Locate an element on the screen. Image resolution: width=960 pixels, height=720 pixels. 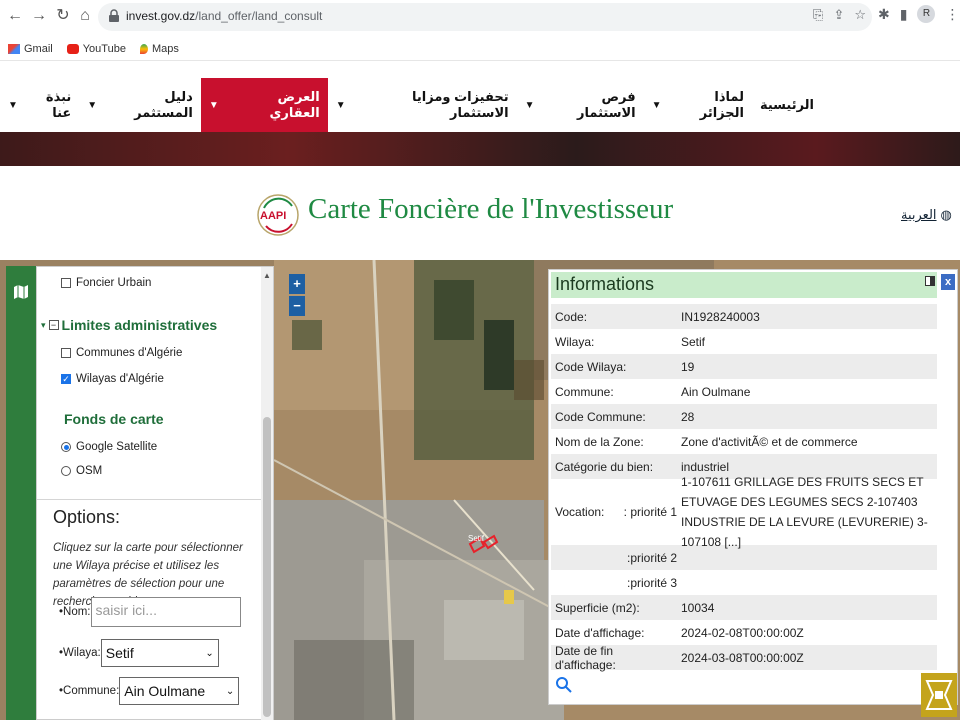
nav-opportunities: فرص الاستثمار ▼ is located at coordinates (580, 105).